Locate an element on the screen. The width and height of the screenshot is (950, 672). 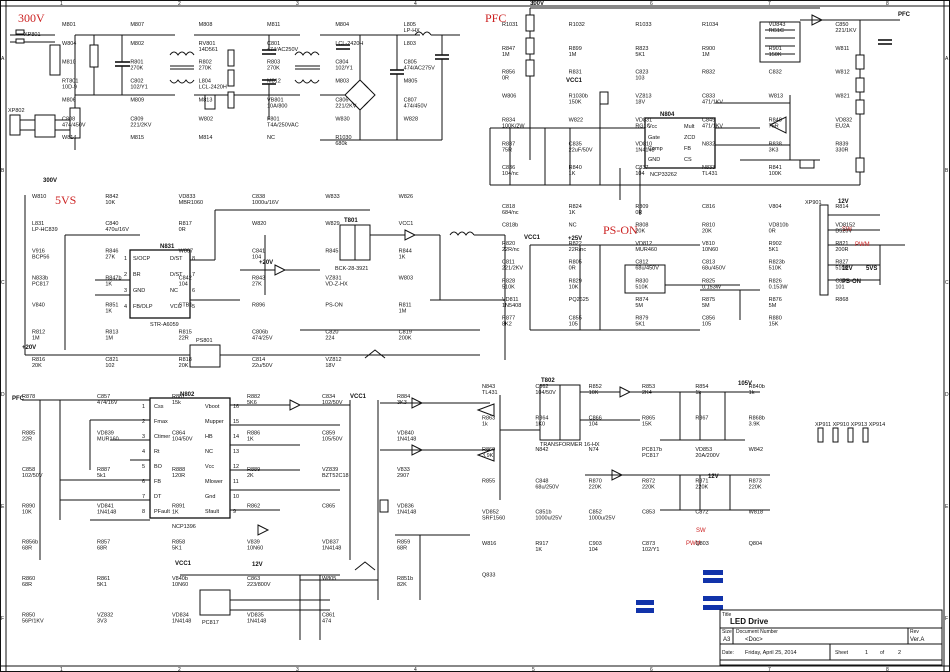
ic-xp801-ref: XP801 is located at coordinates (32, 35).